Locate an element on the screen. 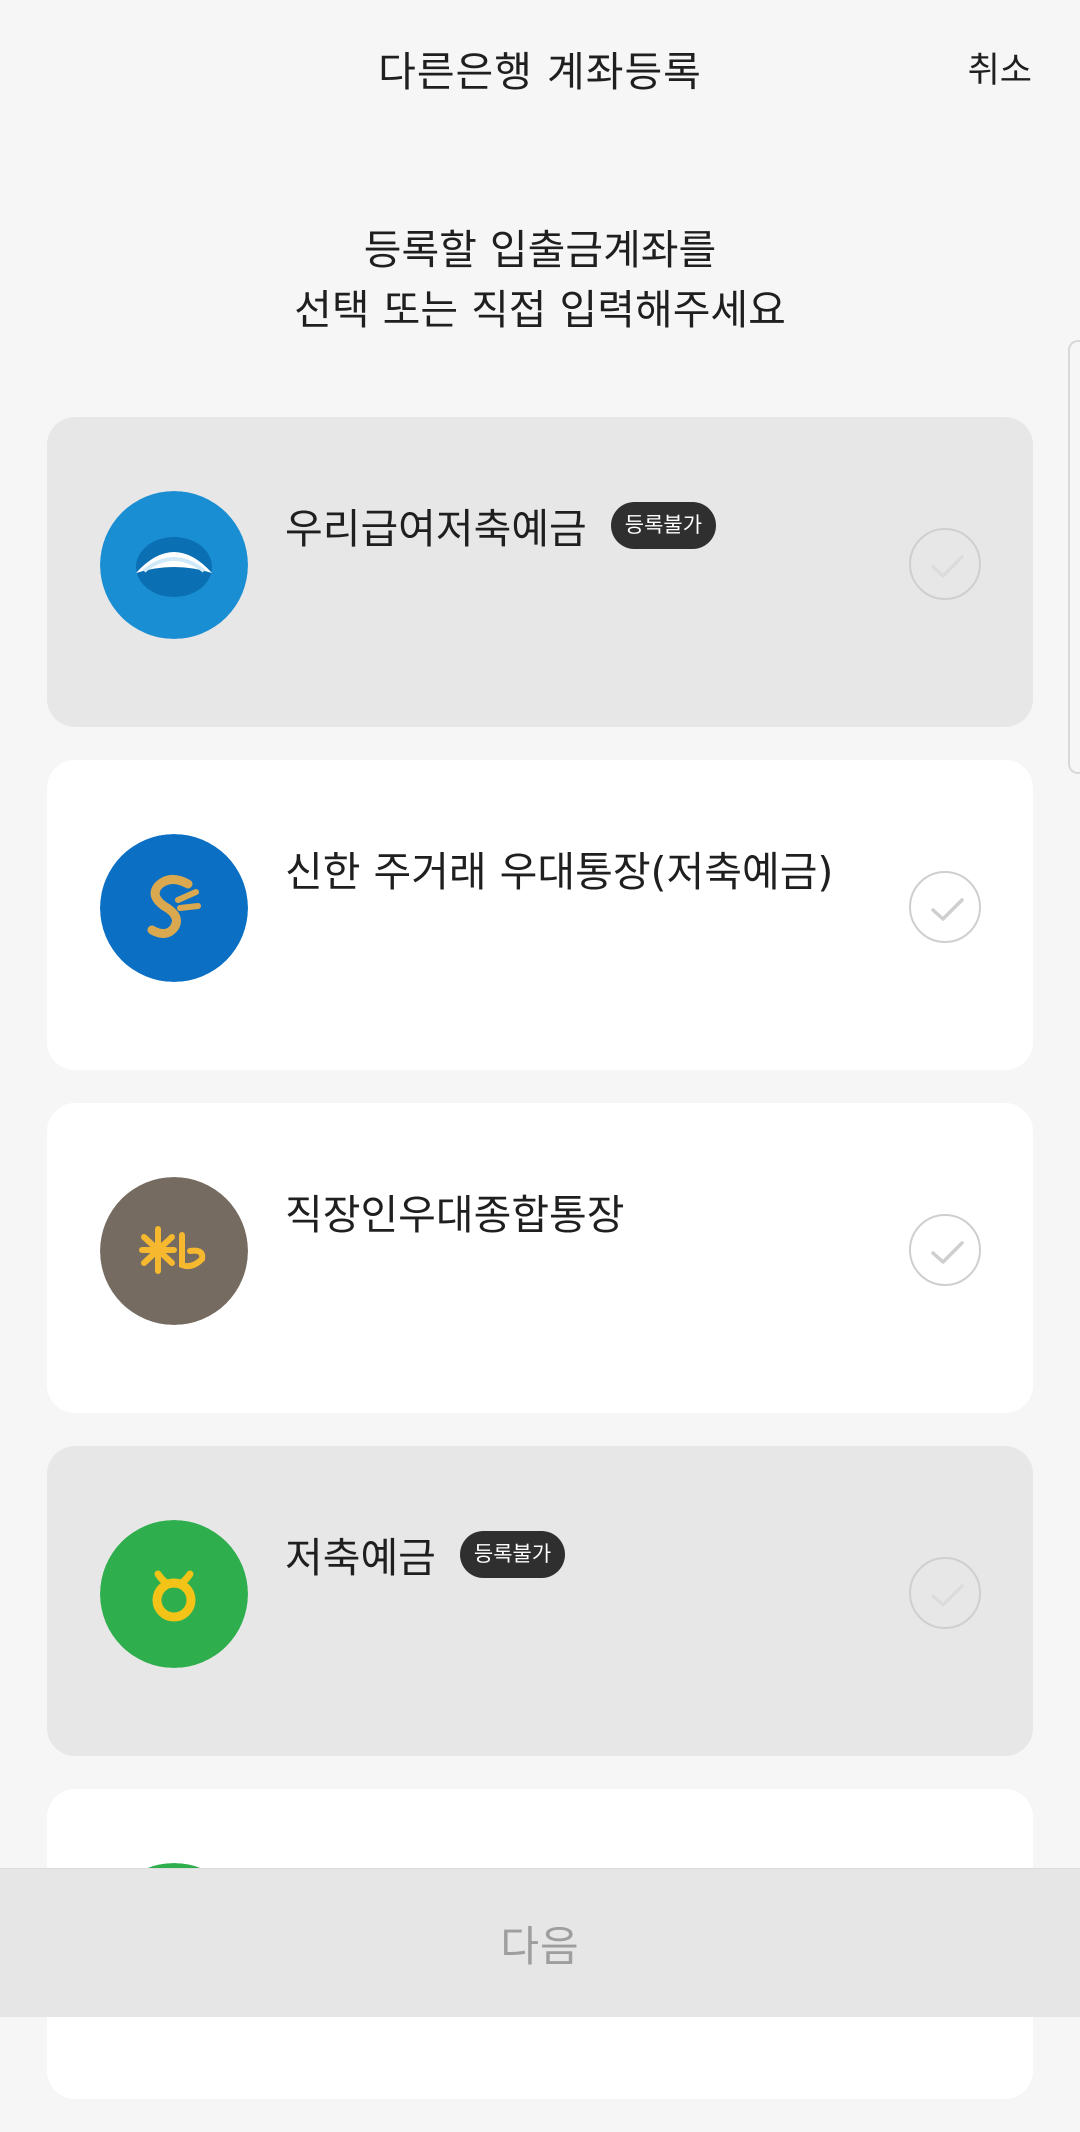 Image resolution: width=1080 pixels, height=2132 pixels. nh-bank-logo-icon is located at coordinates (174, 1594).